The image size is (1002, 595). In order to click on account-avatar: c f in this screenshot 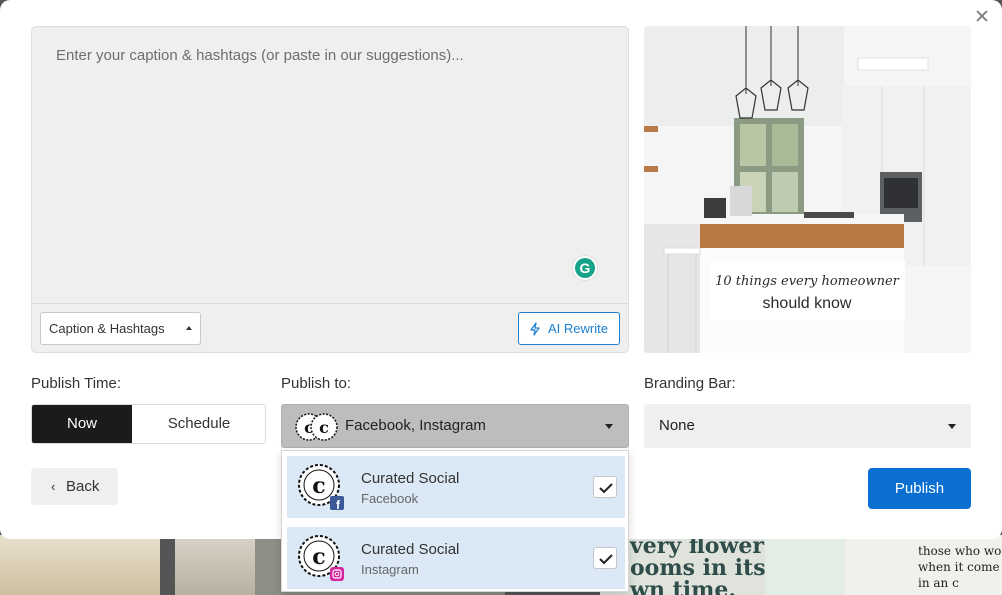, I will do `click(321, 487)`.